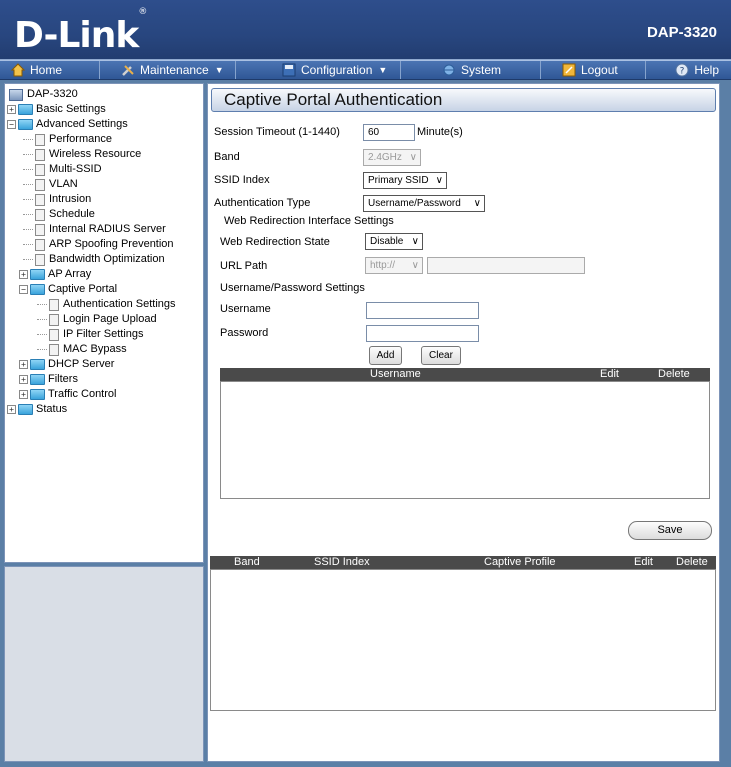 Image resolution: width=731 pixels, height=767 pixels. What do you see at coordinates (111, 289) in the screenshot?
I see `tree-captive-portal: − Captive Portal` at bounding box center [111, 289].